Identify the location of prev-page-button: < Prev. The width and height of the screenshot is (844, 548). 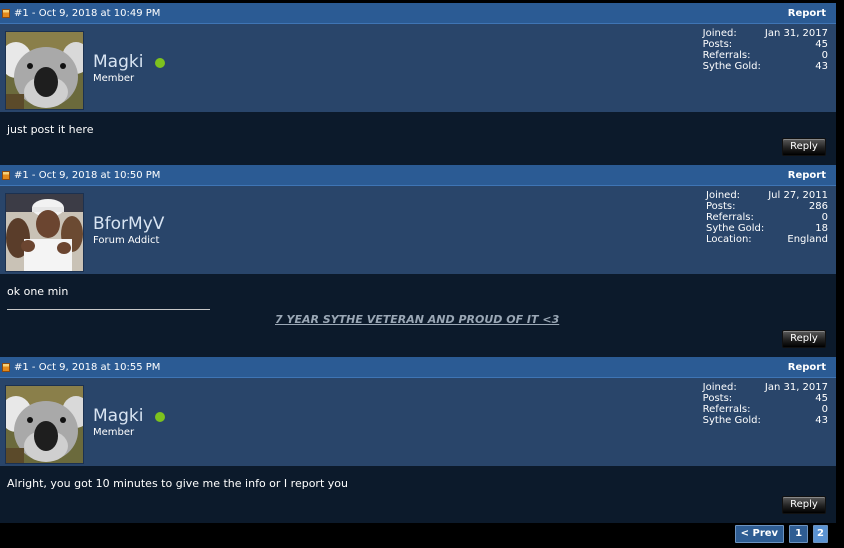
(759, 534).